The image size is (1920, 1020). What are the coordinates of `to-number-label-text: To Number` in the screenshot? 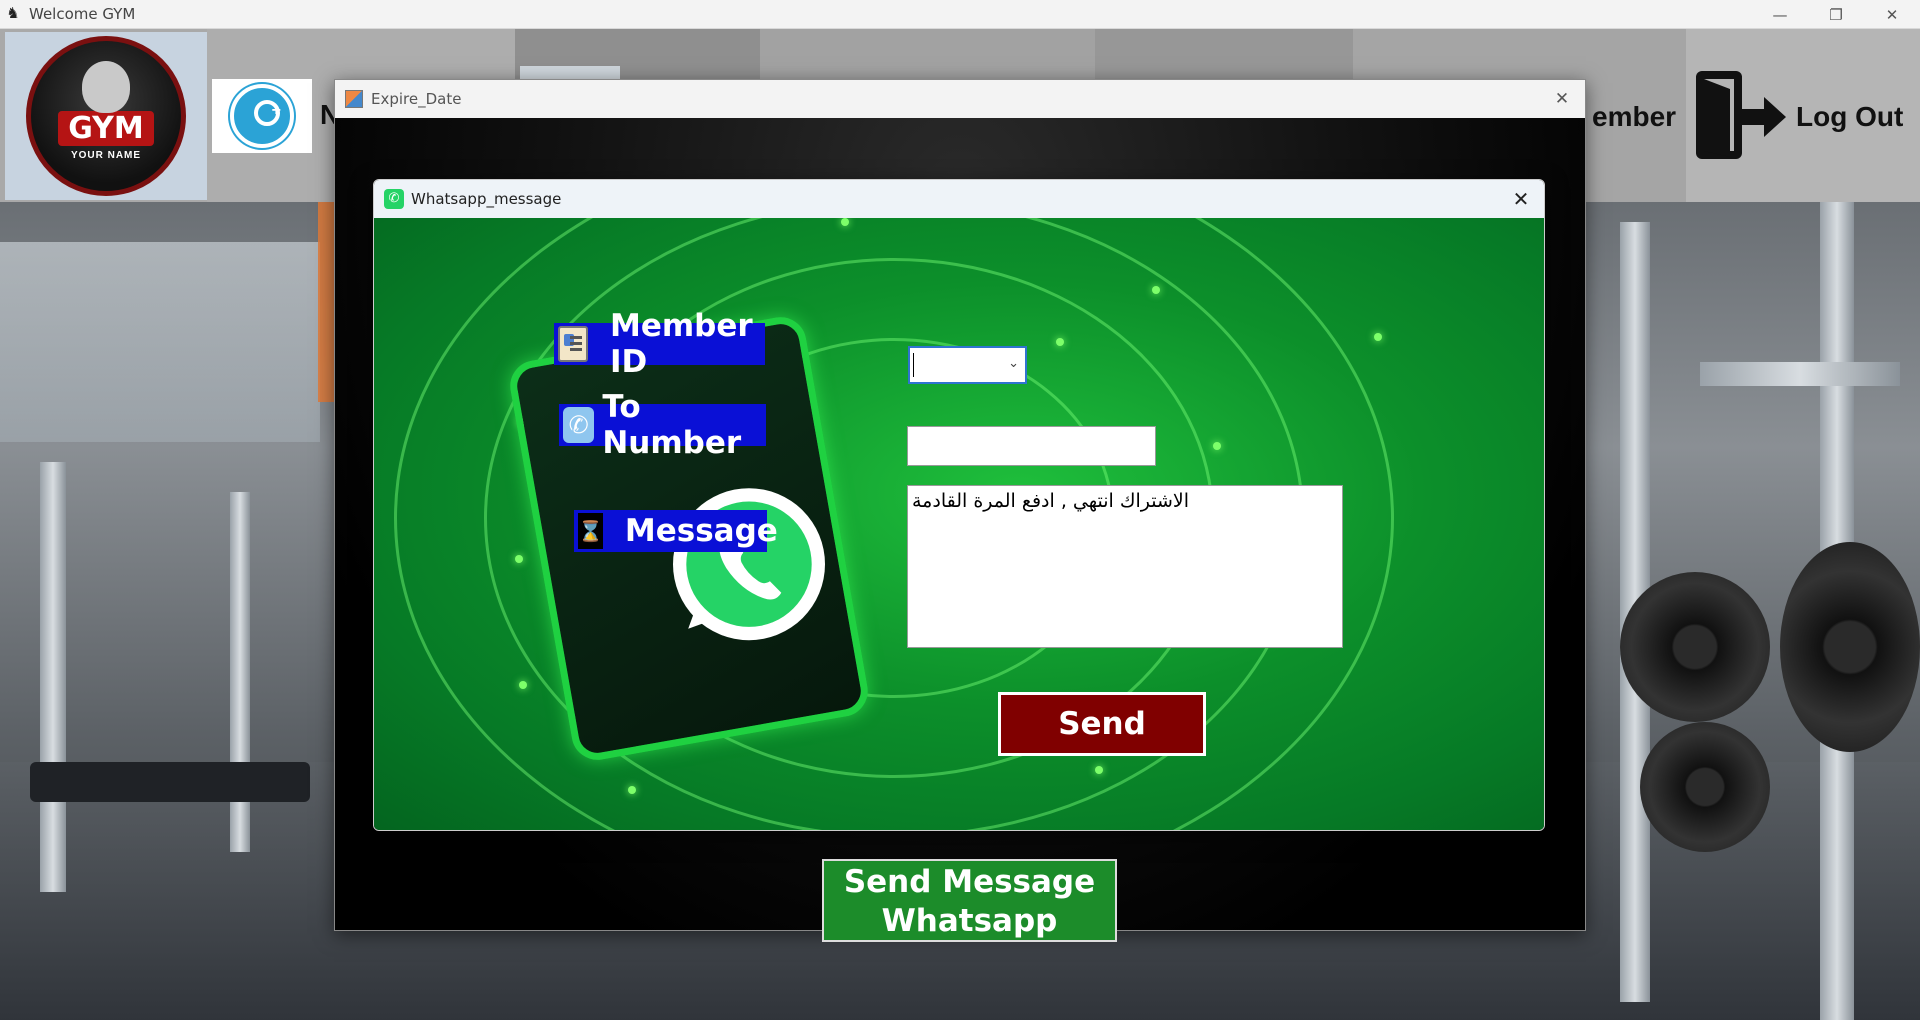 It's located at (672, 425).